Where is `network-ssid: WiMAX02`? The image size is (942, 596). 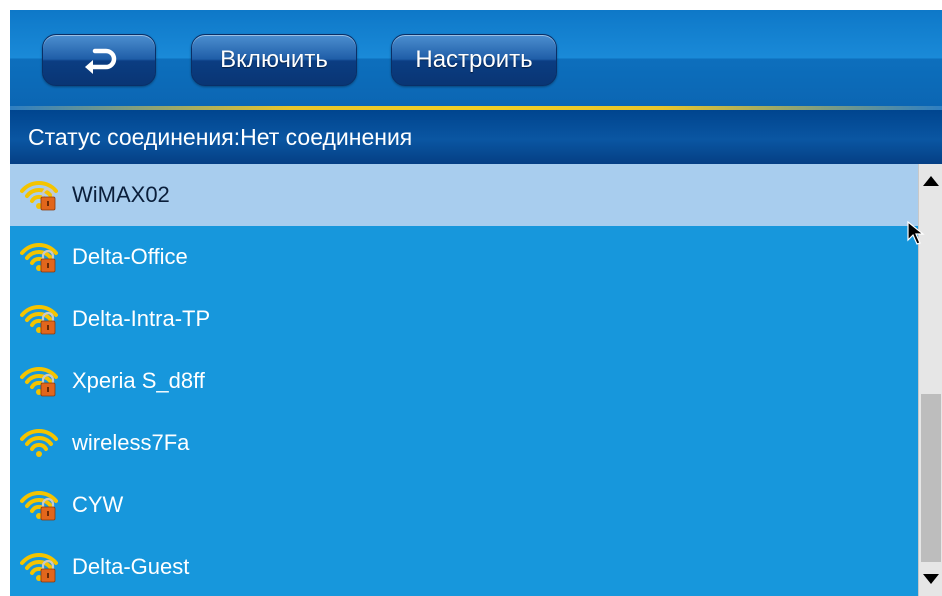
network-ssid: WiMAX02 is located at coordinates (121, 194).